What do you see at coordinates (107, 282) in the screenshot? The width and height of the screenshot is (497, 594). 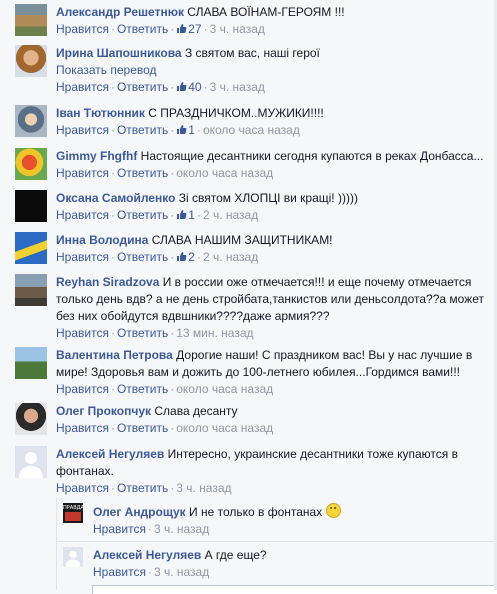 I see `comment-author: Reyhan Siradzova` at bounding box center [107, 282].